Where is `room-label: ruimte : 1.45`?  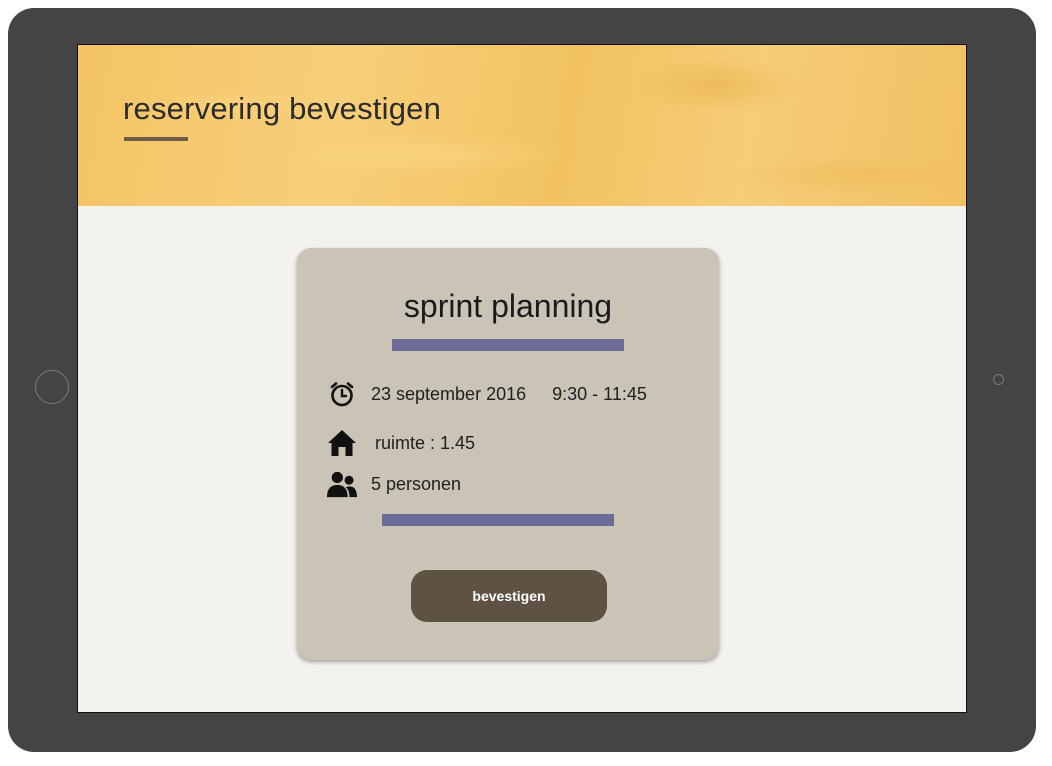
room-label: ruimte : 1.45 is located at coordinates (425, 442).